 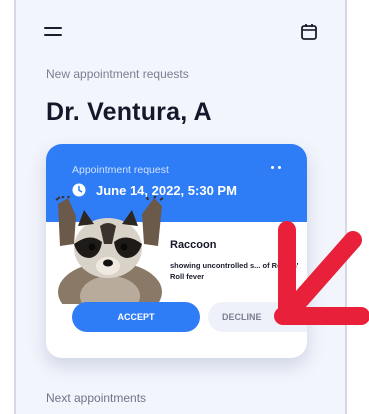 I want to click on clock-icon, so click(x=79, y=190).